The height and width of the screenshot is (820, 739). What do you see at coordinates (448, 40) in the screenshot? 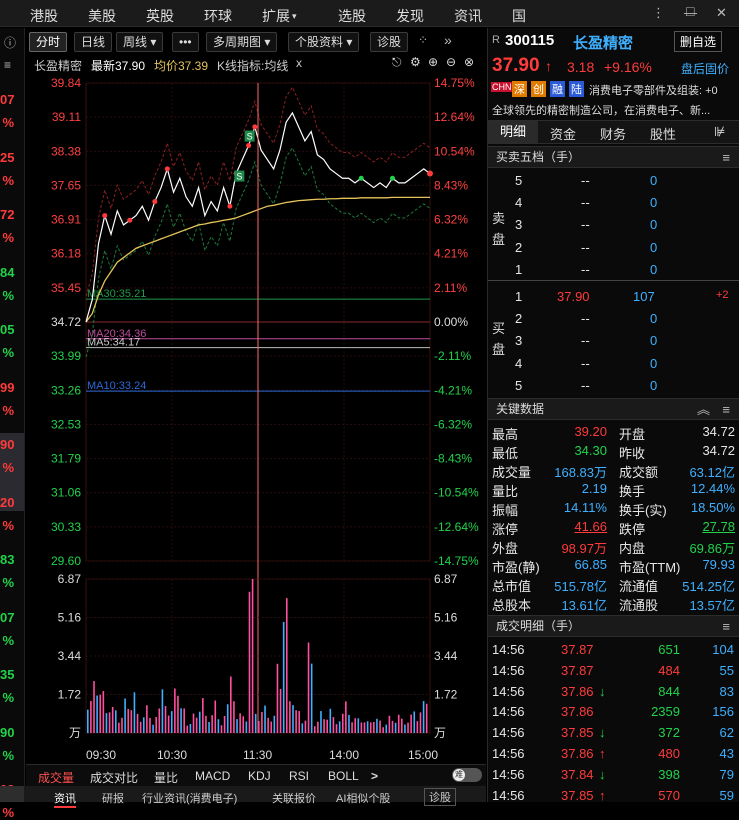
I see `collapse-icon: »` at bounding box center [448, 40].